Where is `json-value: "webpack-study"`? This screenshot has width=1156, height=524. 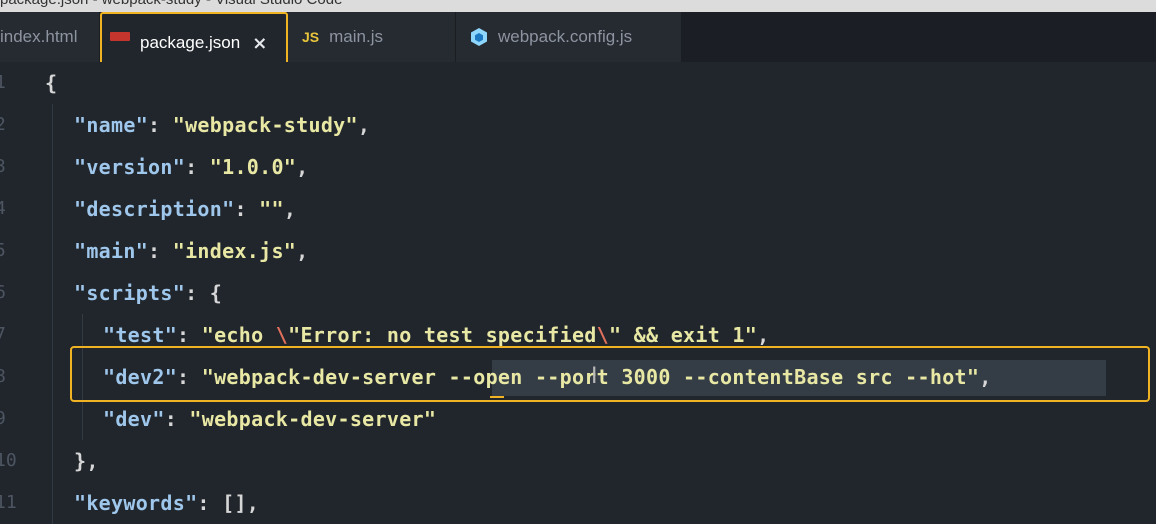
json-value: "webpack-study" is located at coordinates (265, 125).